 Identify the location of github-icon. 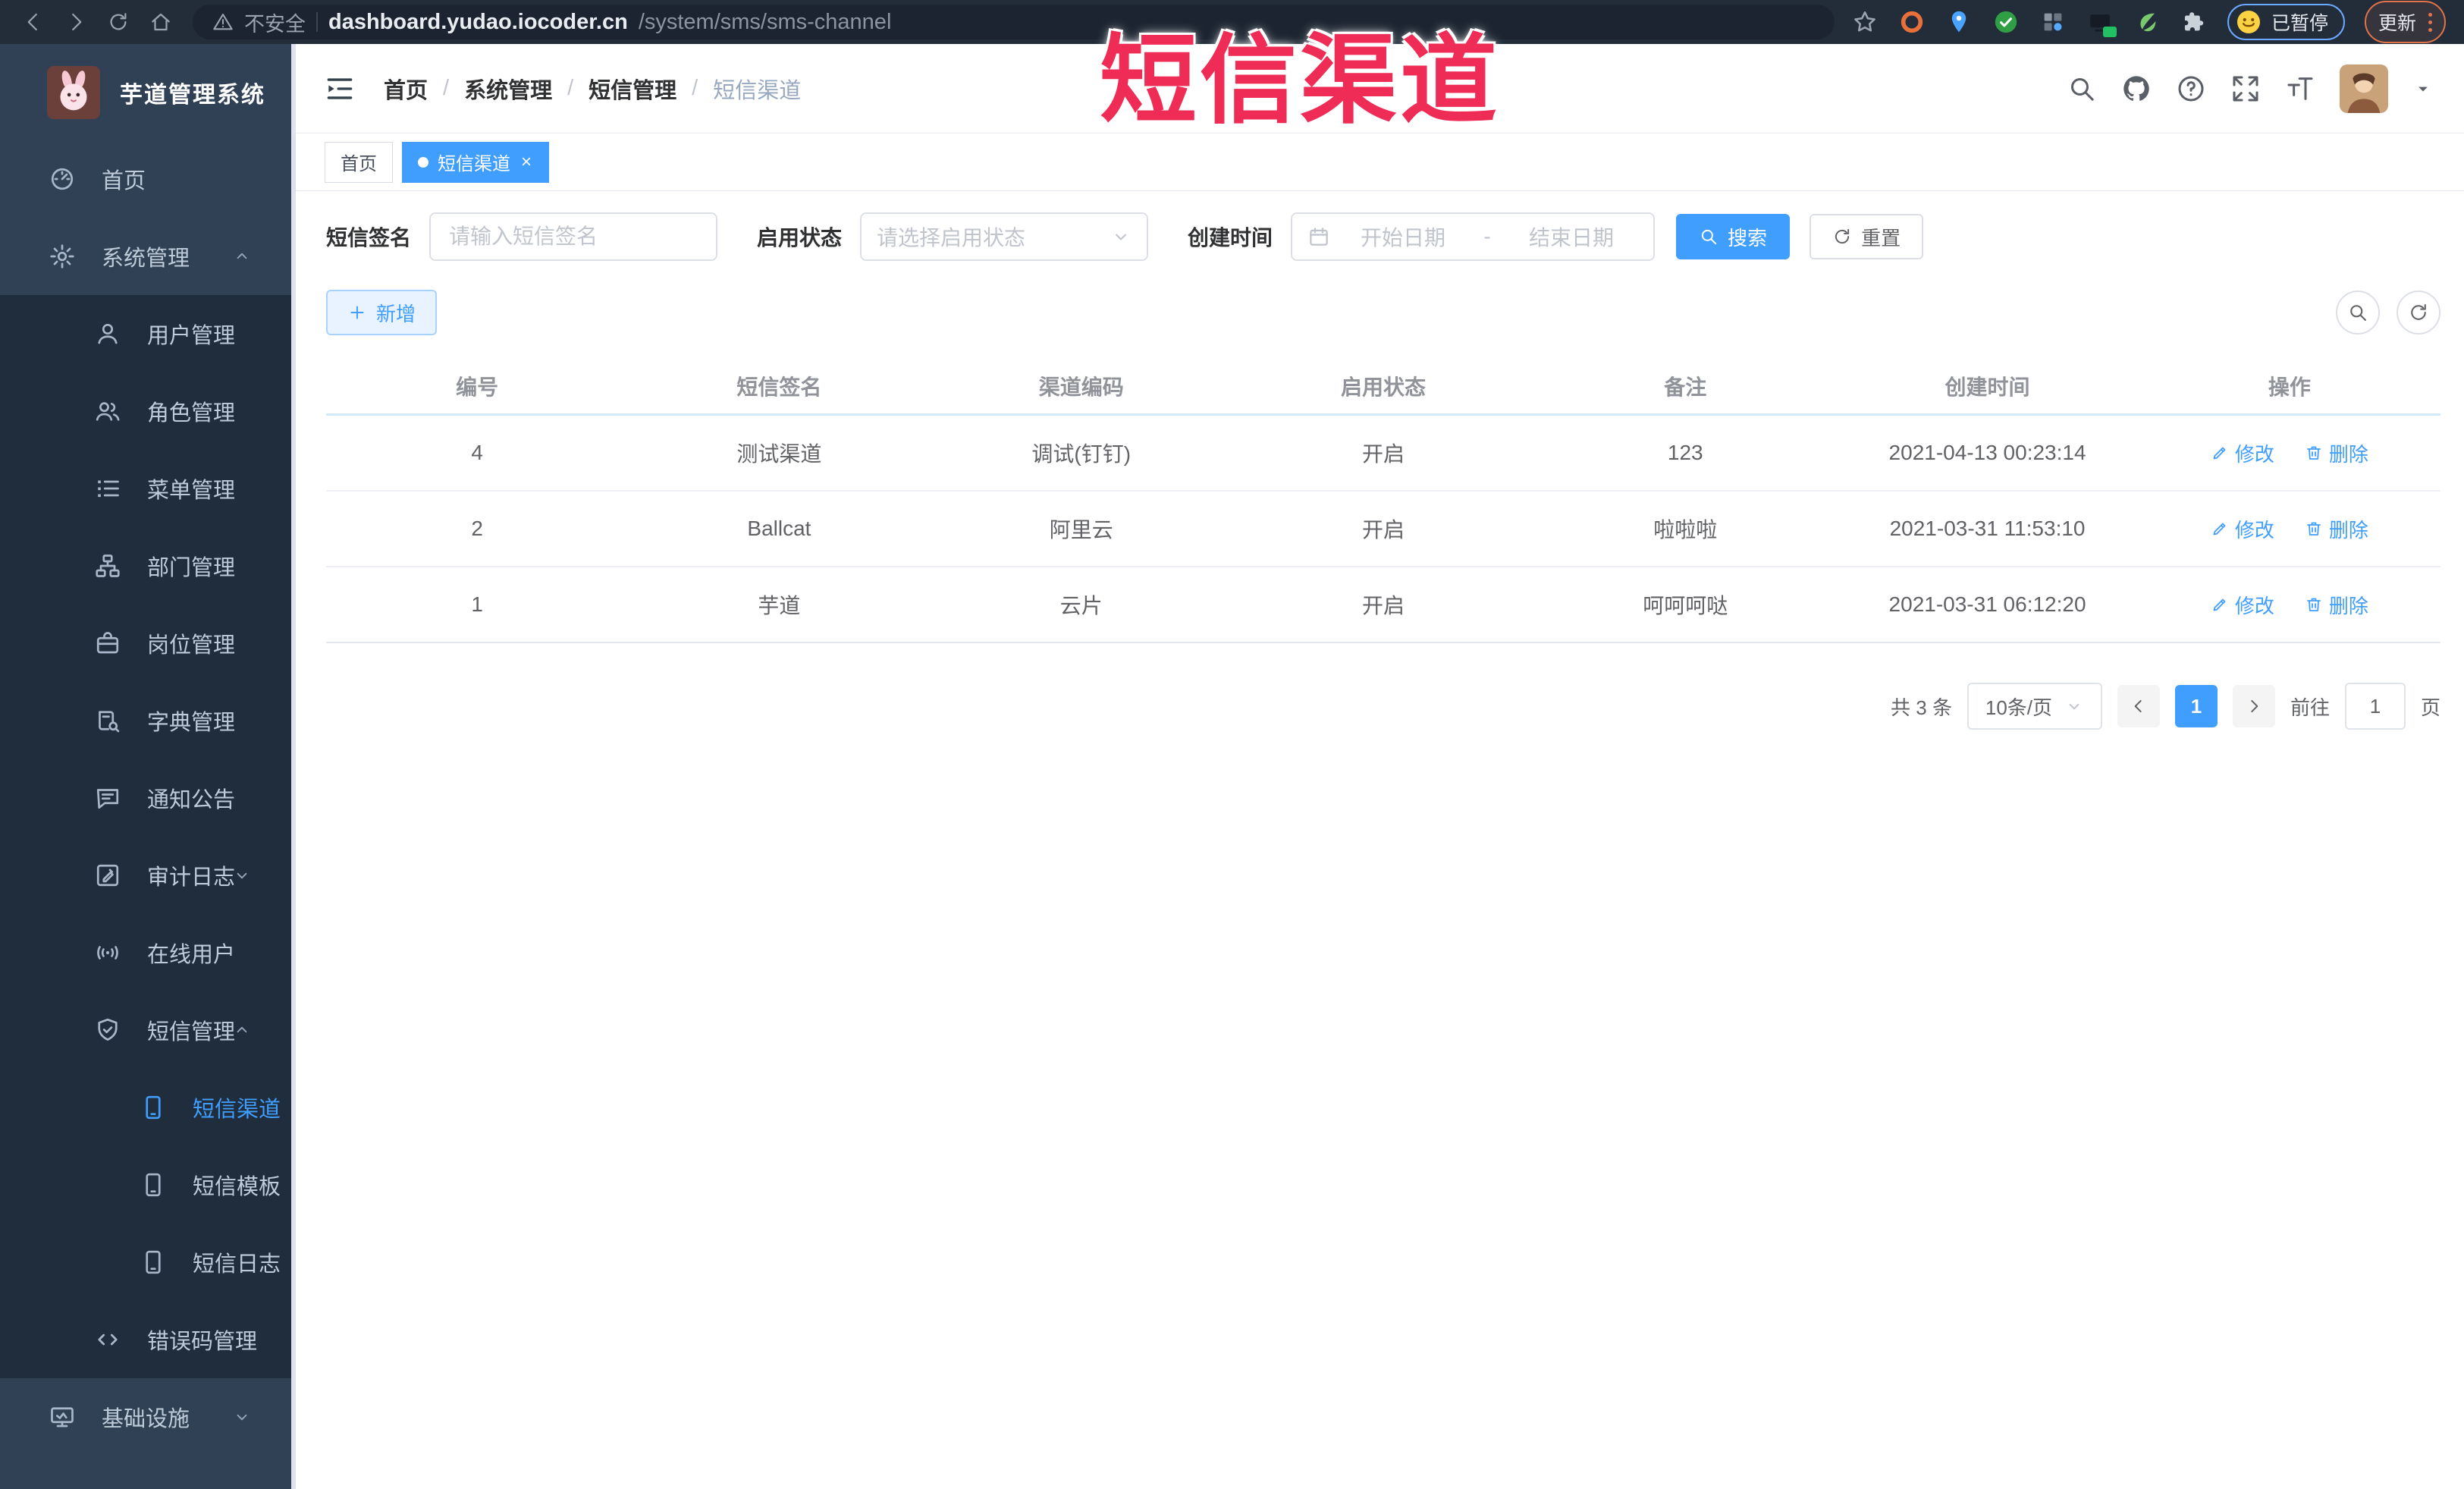
(2136, 89).